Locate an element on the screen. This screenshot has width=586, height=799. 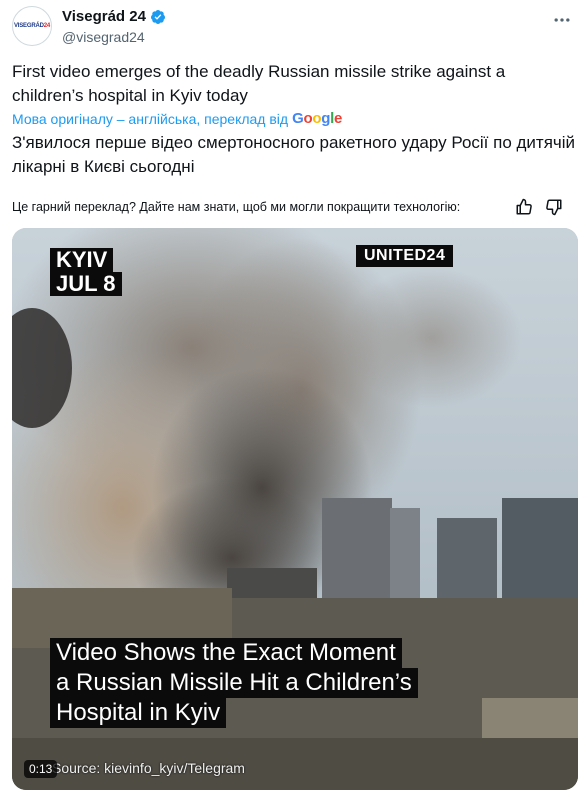
overlay-city: KYIV is located at coordinates (82, 260).